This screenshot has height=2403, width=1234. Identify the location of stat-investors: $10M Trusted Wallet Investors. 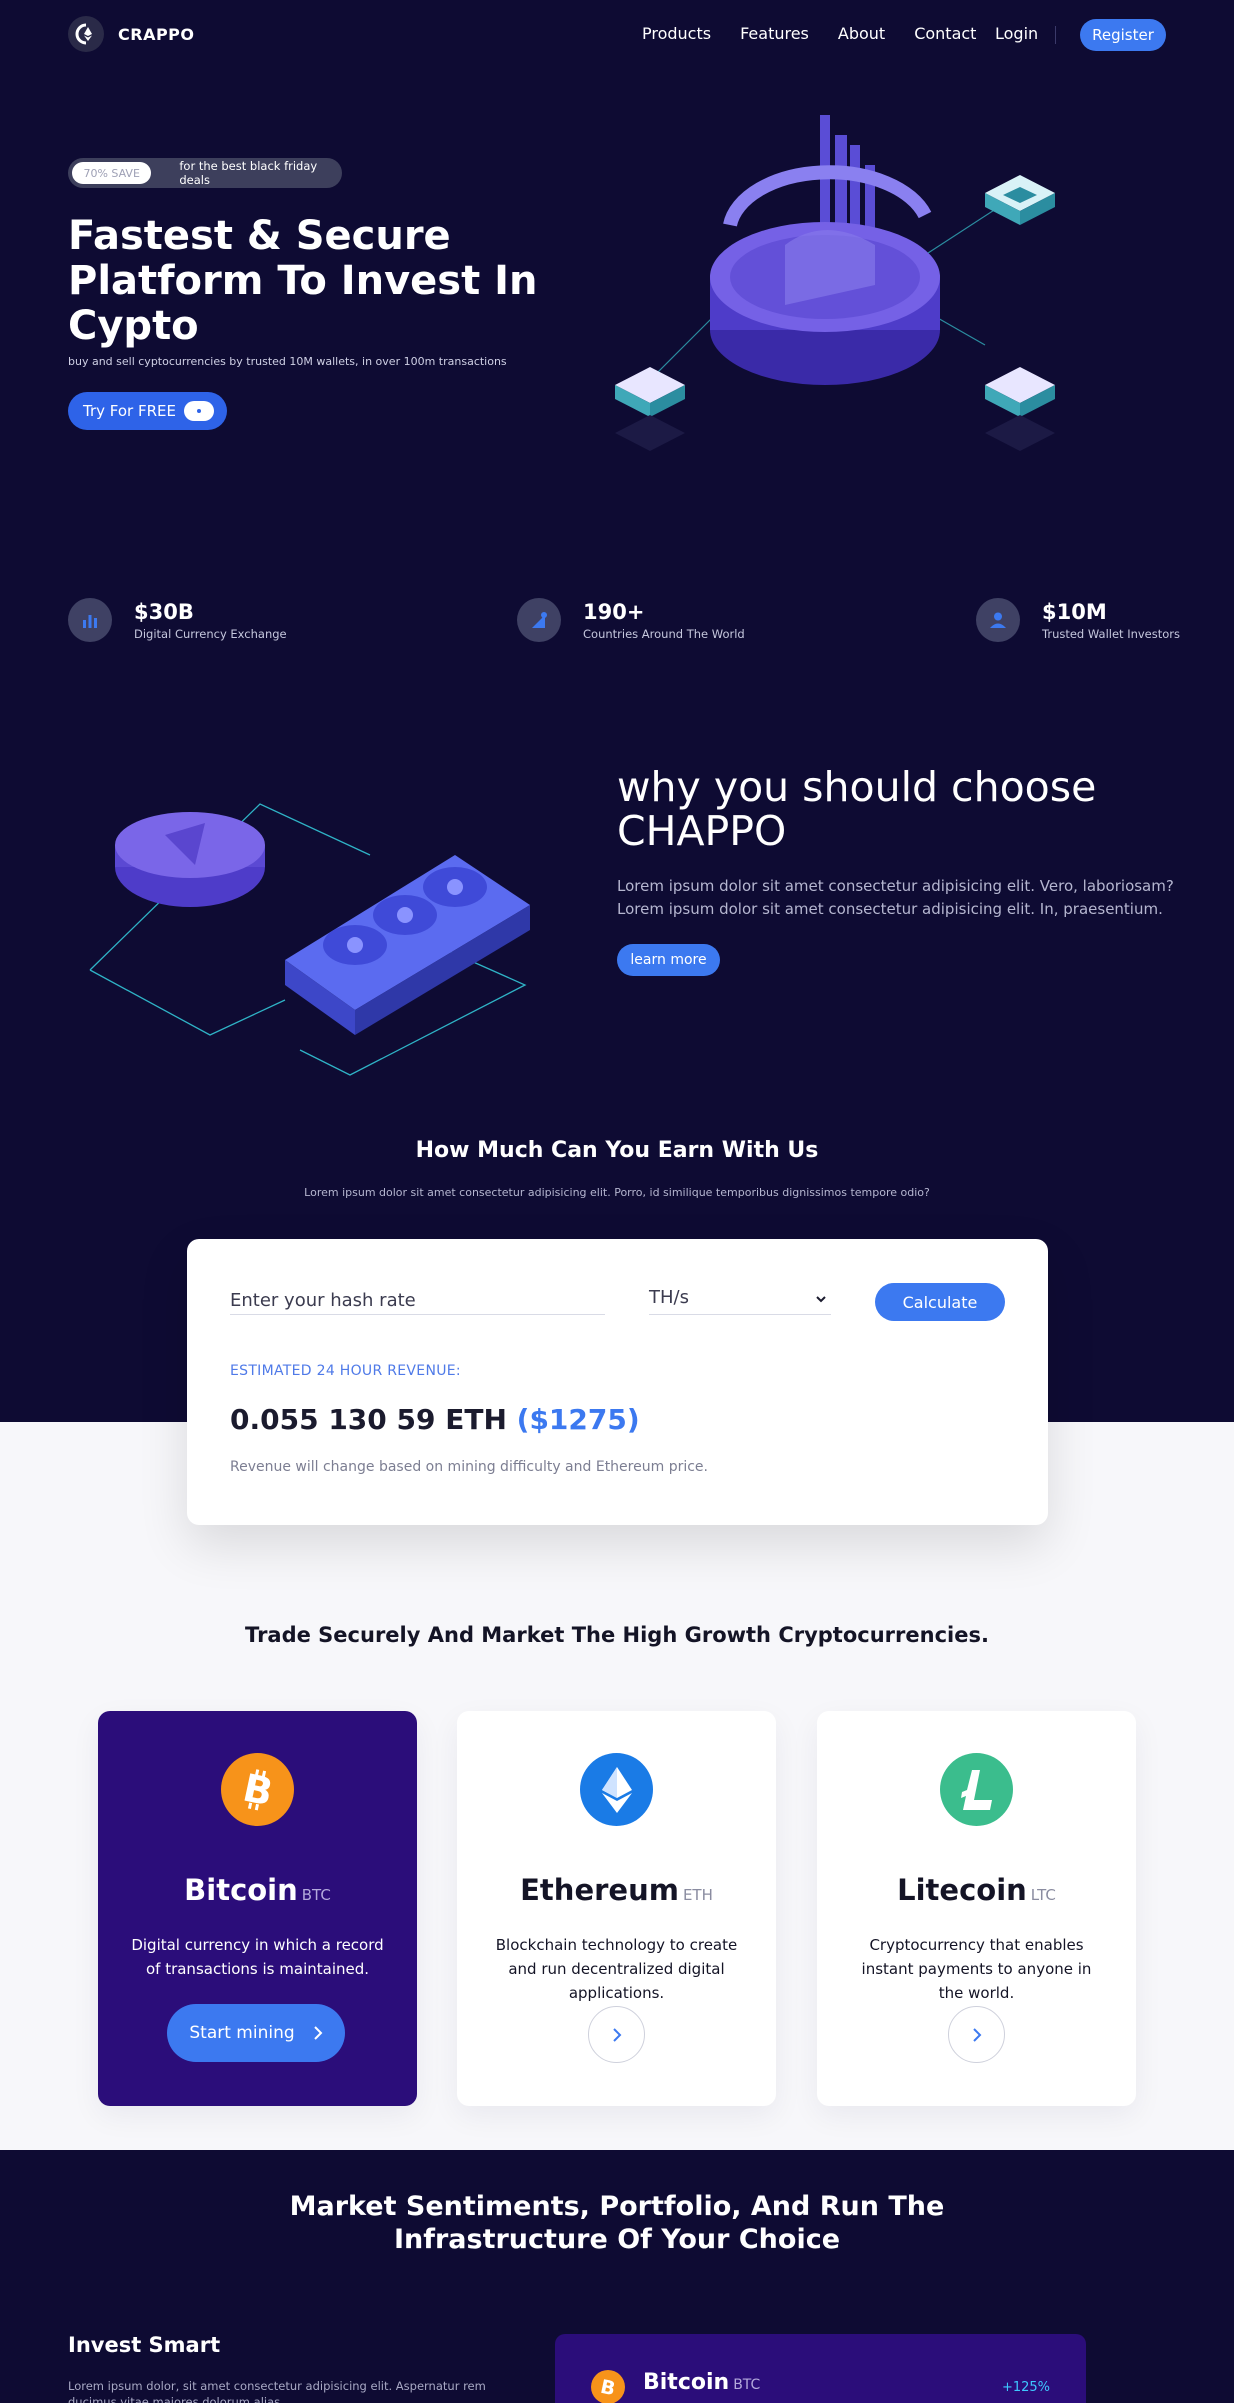
(1078, 620).